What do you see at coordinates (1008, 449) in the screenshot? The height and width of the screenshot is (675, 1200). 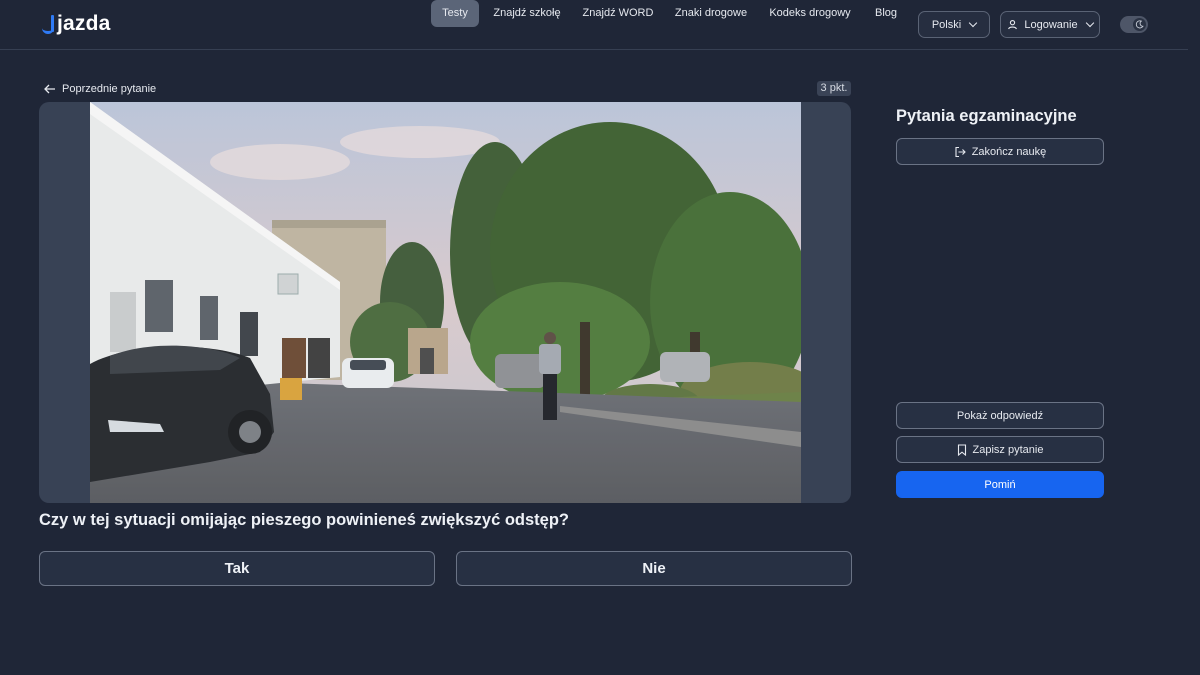 I see `save-question-label: Zapisz pytanie` at bounding box center [1008, 449].